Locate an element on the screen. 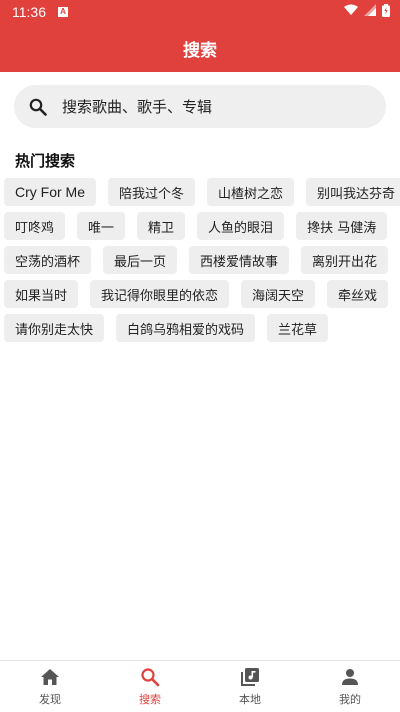 Image resolution: width=400 pixels, height=712 pixels. tag-row: 请你别走太快 白鸽乌鸦相爱的戏码 兰花草 is located at coordinates (200, 328).